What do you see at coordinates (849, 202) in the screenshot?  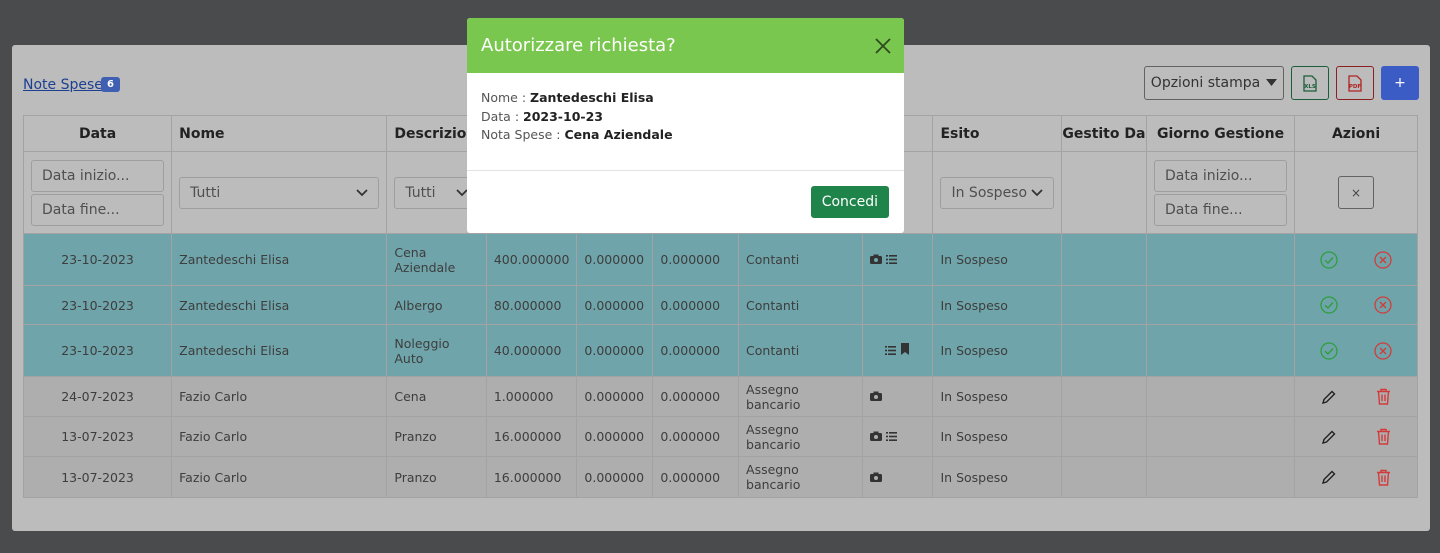 I see `concedi-button: Concedi` at bounding box center [849, 202].